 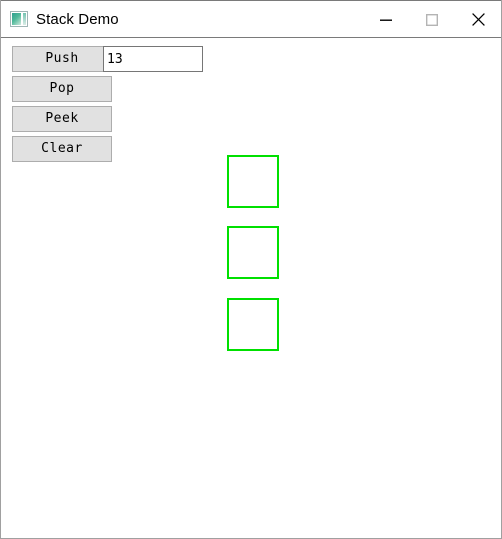 I want to click on minimize-icon, so click(x=386, y=20).